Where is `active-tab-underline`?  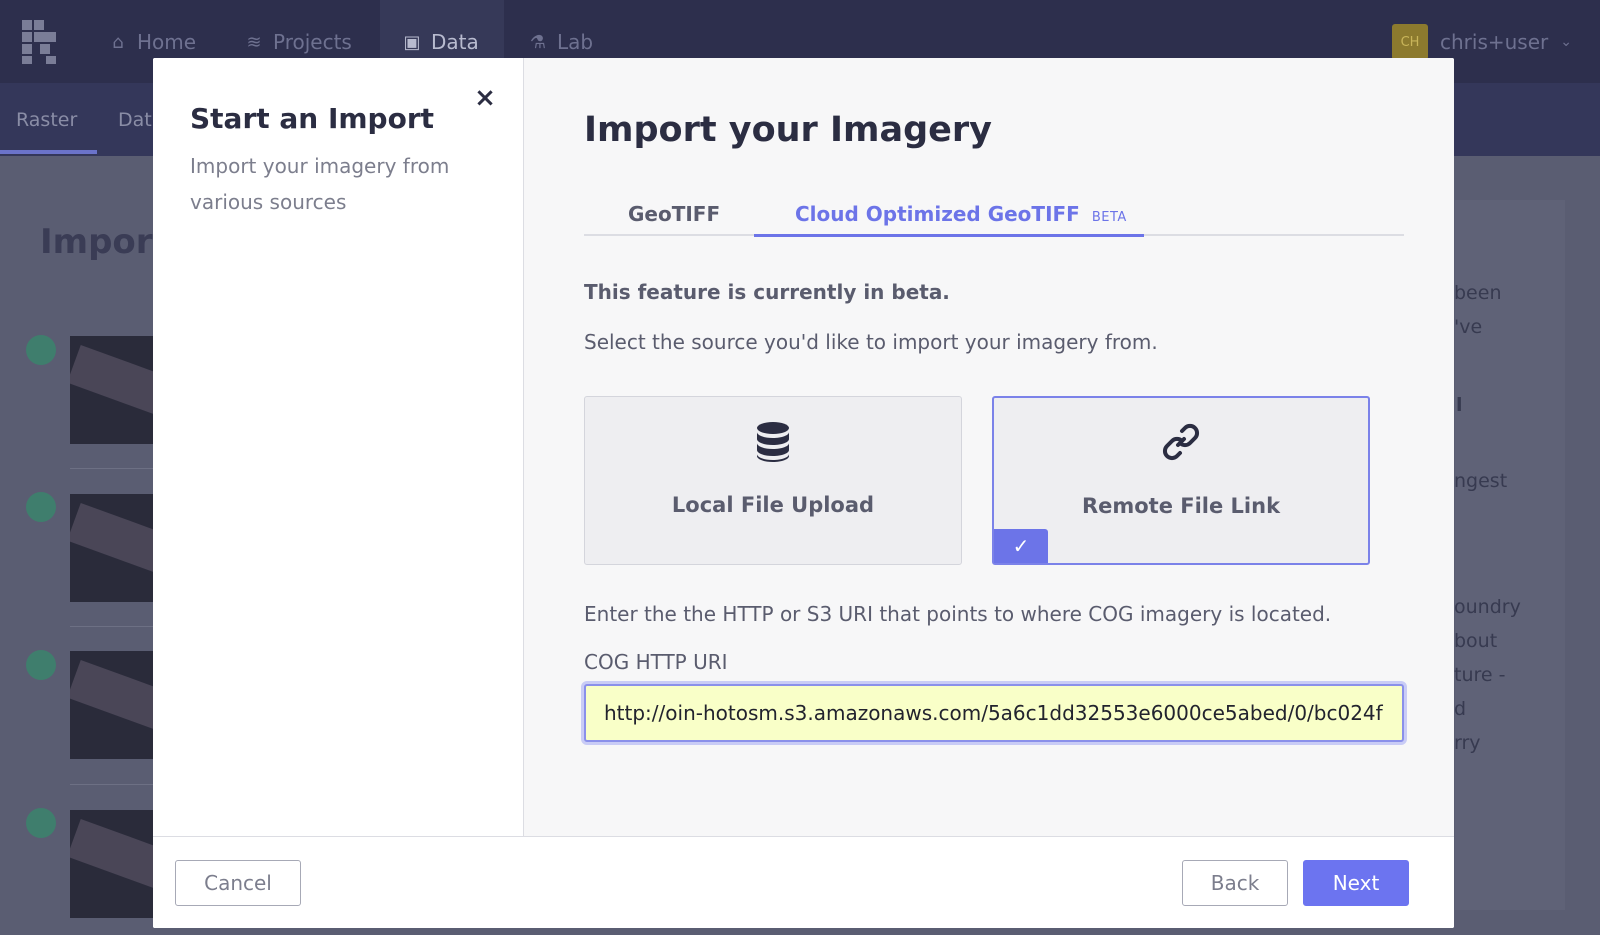
active-tab-underline is located at coordinates (949, 235).